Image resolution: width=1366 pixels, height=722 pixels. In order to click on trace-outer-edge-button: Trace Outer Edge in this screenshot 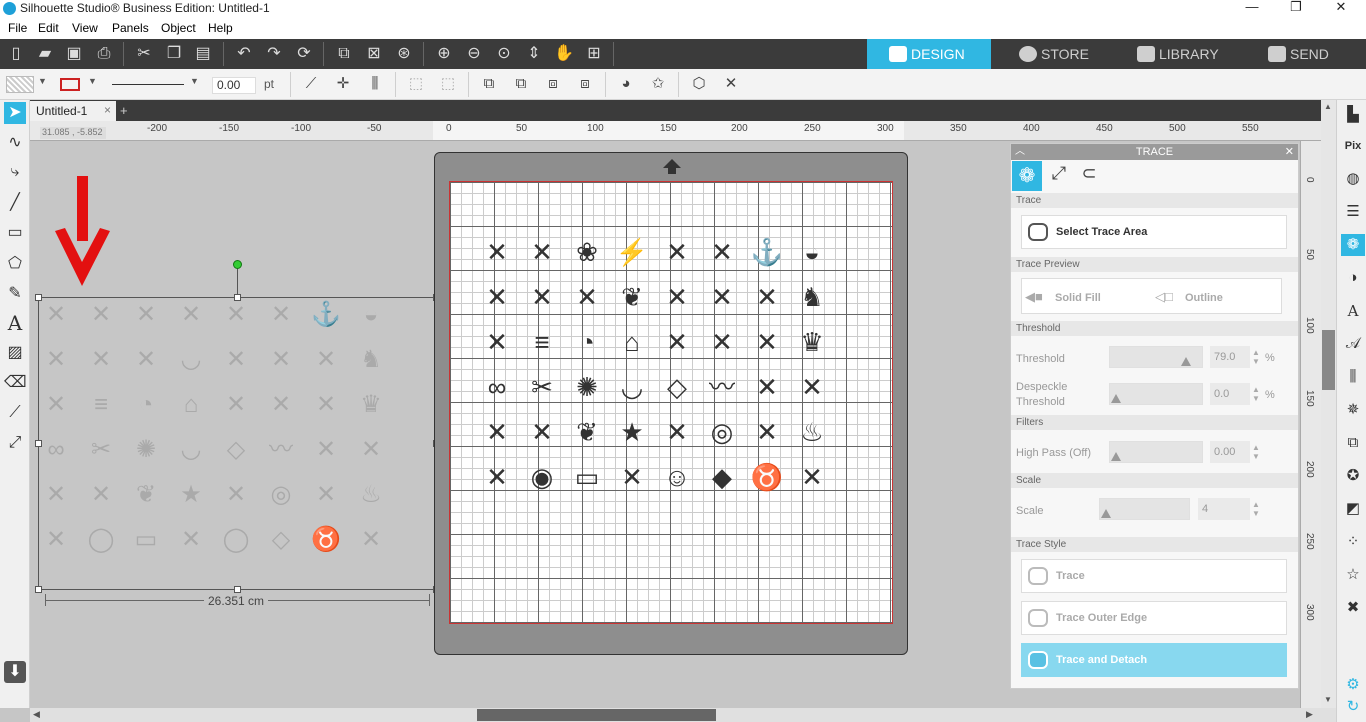, I will do `click(1154, 618)`.